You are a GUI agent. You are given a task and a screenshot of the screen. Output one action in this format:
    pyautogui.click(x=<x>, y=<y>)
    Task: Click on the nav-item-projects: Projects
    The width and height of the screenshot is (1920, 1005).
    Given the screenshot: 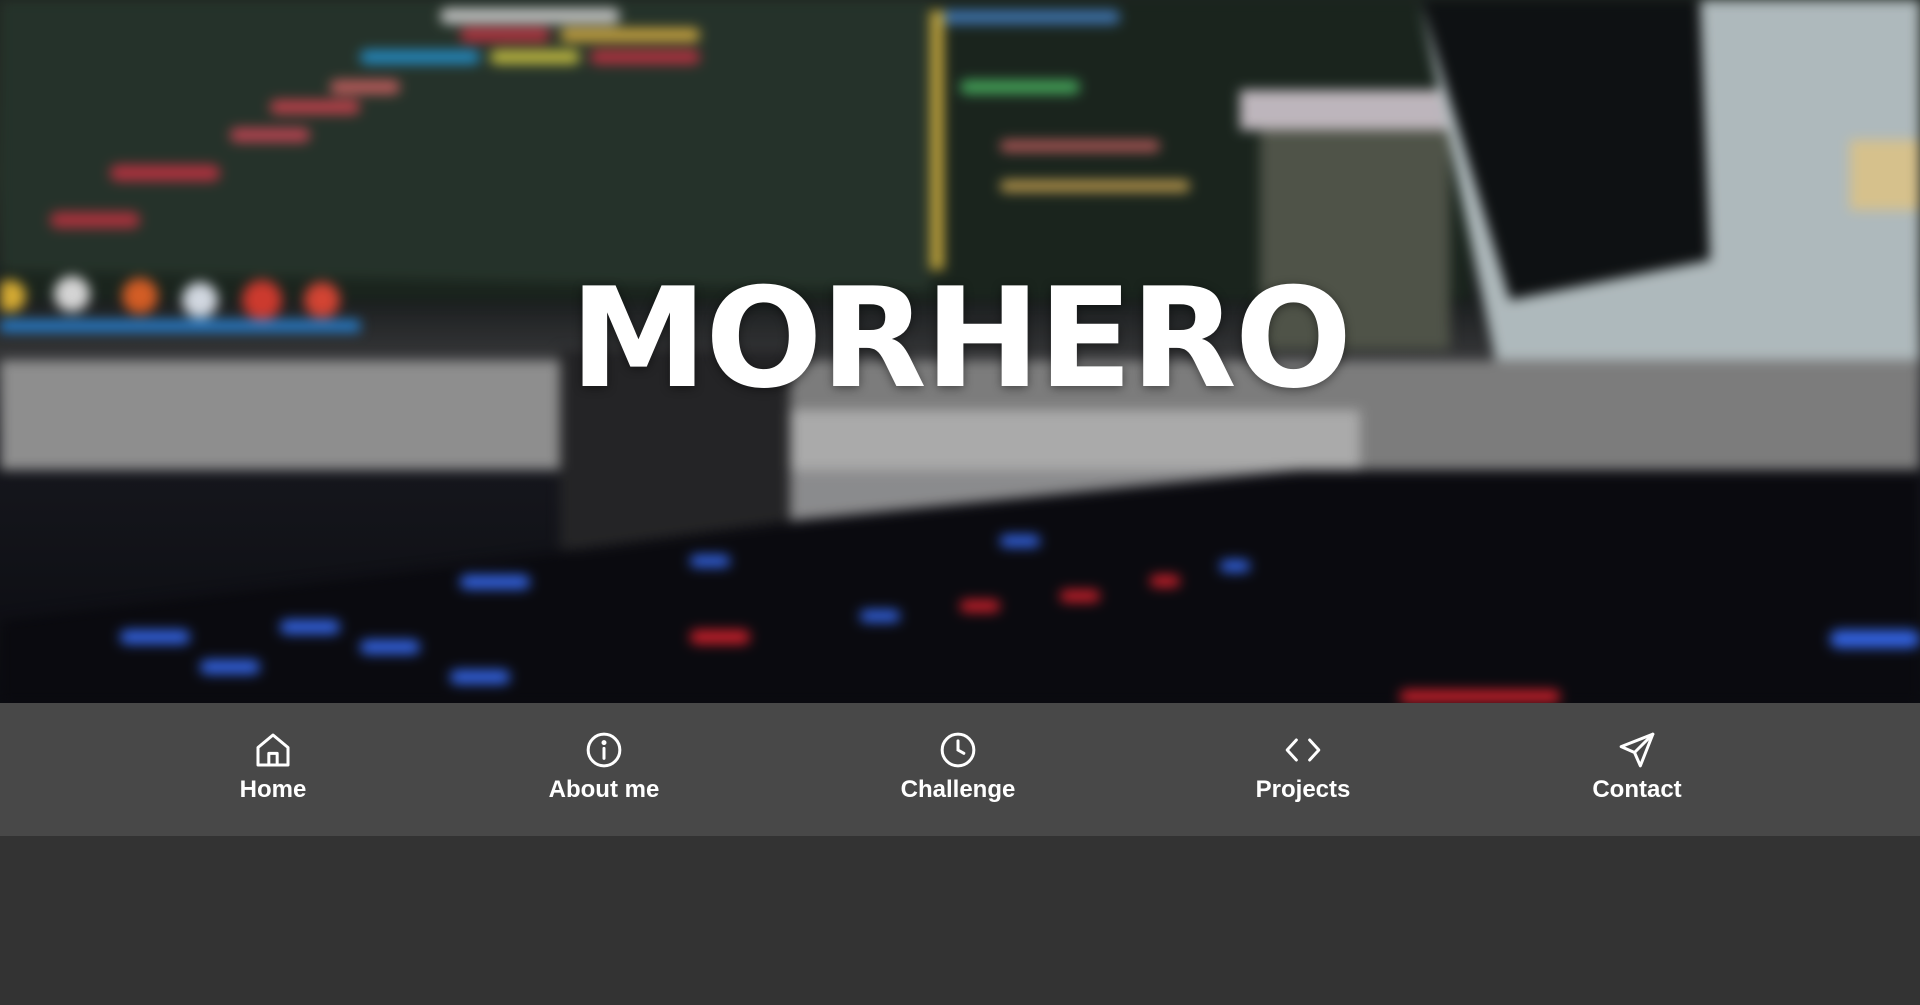 What is the action you would take?
    pyautogui.click(x=1303, y=769)
    